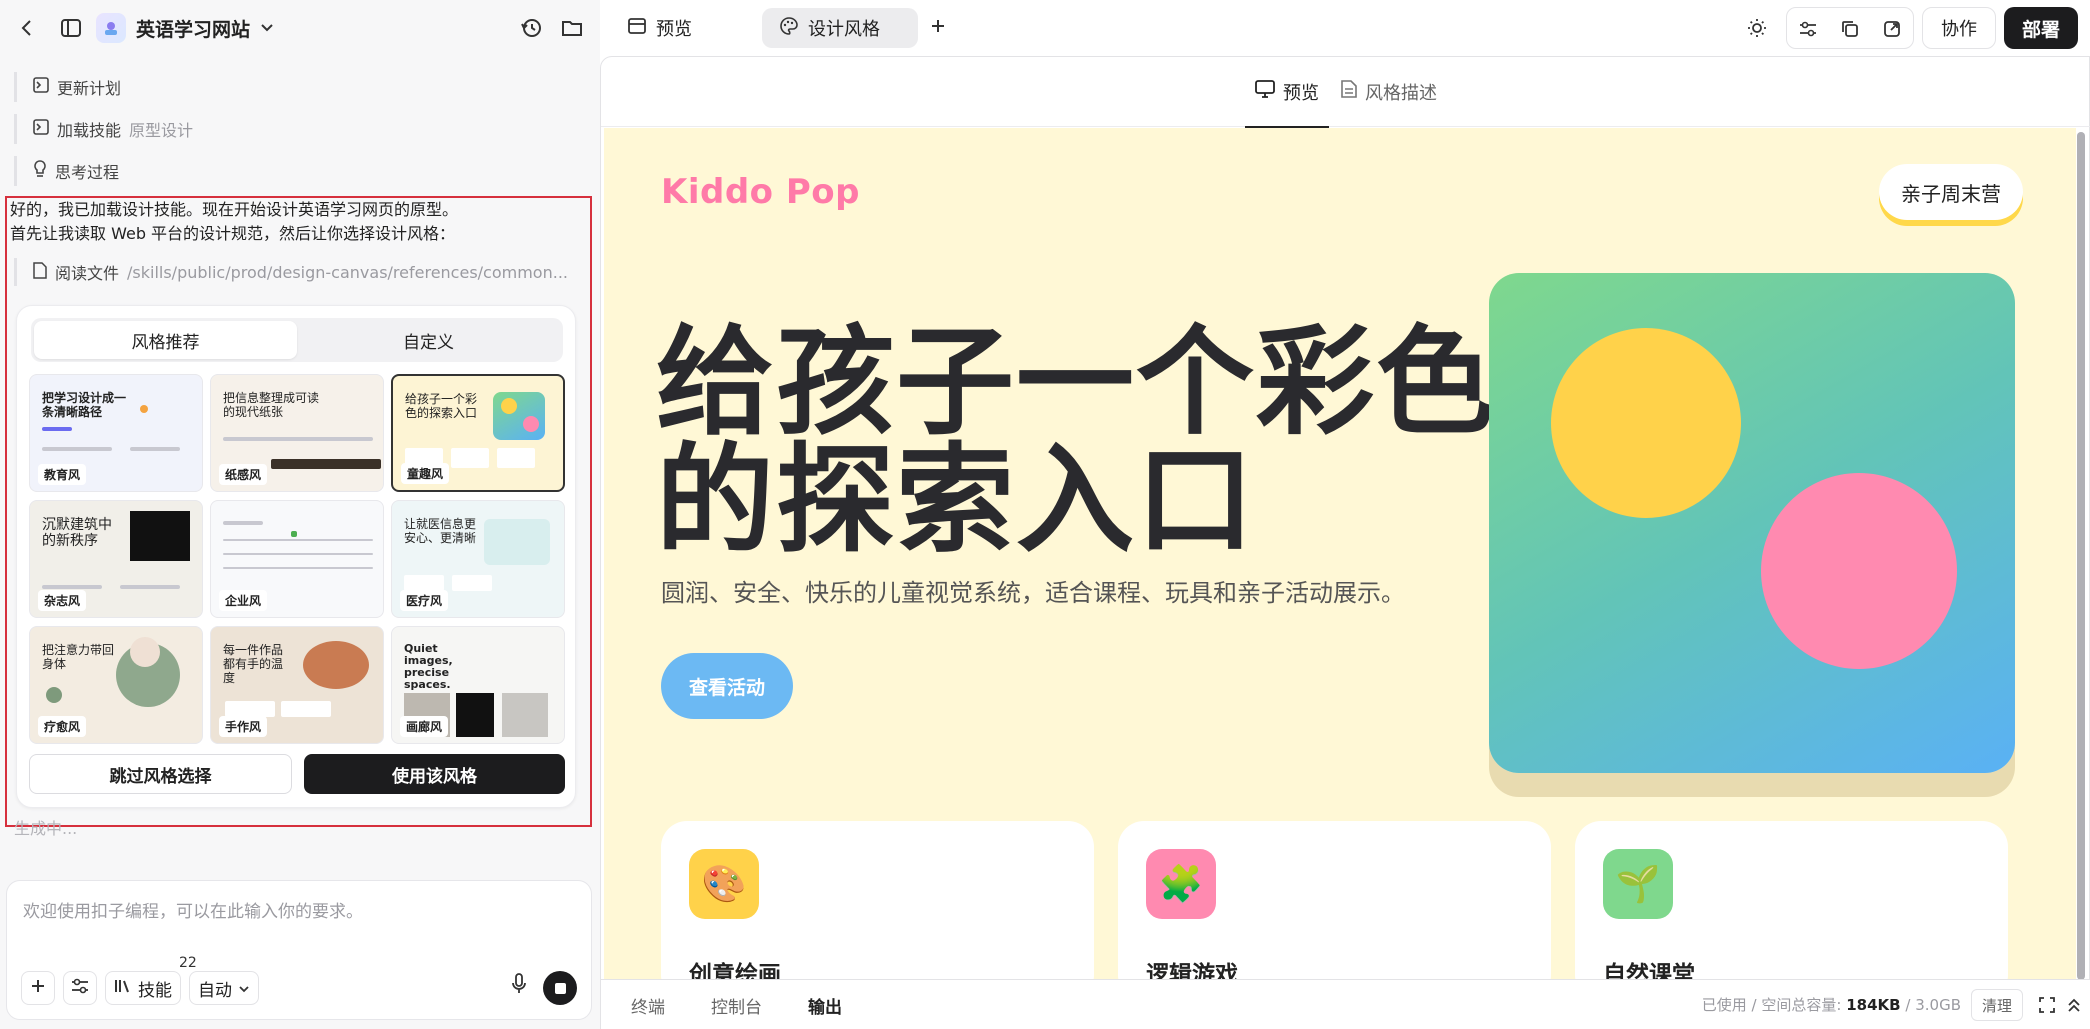 The height and width of the screenshot is (1029, 2090). Describe the element at coordinates (519, 986) in the screenshot. I see `mic-icon` at that location.